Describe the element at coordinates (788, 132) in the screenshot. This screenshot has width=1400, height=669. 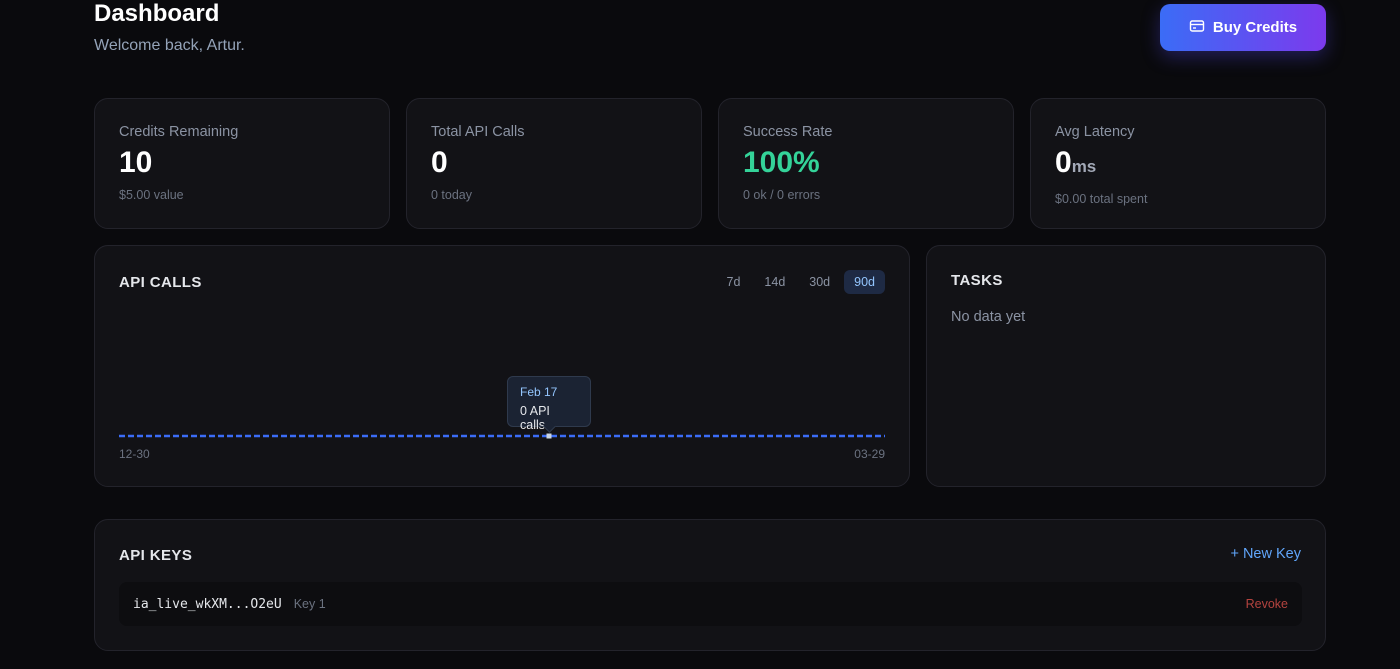
I see `stat-label: Success Rate` at that location.